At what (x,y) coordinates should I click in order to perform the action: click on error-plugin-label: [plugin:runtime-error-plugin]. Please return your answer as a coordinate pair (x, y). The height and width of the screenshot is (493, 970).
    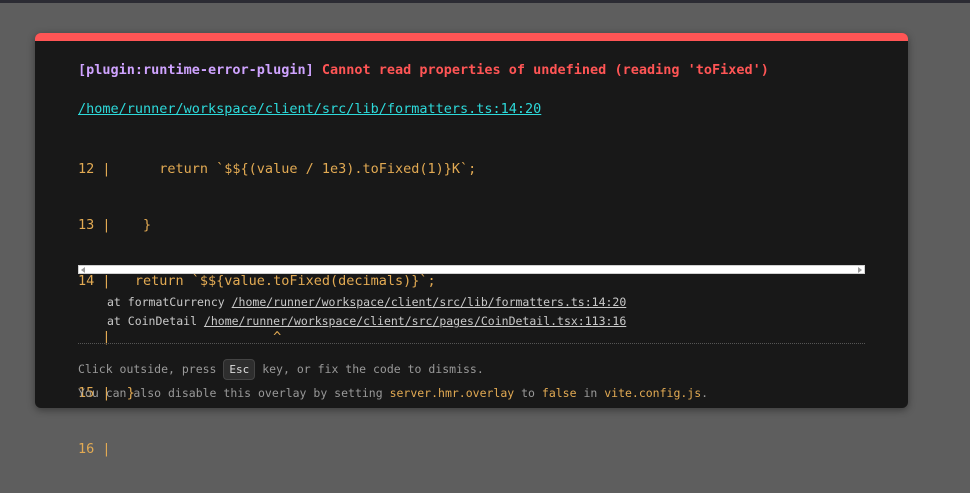
    Looking at the image, I should click on (196, 70).